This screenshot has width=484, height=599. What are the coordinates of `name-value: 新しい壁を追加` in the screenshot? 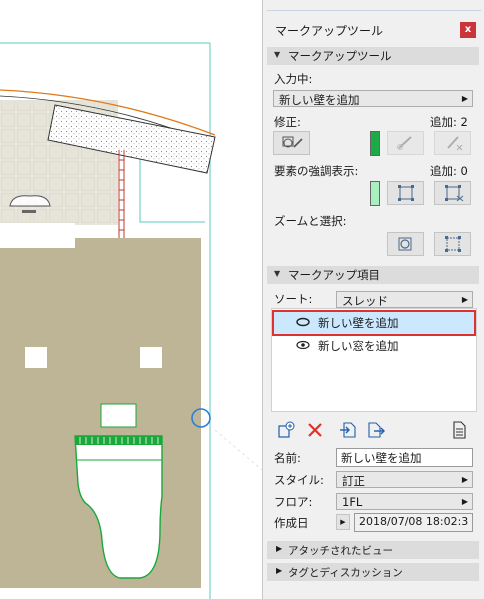 It's located at (381, 458).